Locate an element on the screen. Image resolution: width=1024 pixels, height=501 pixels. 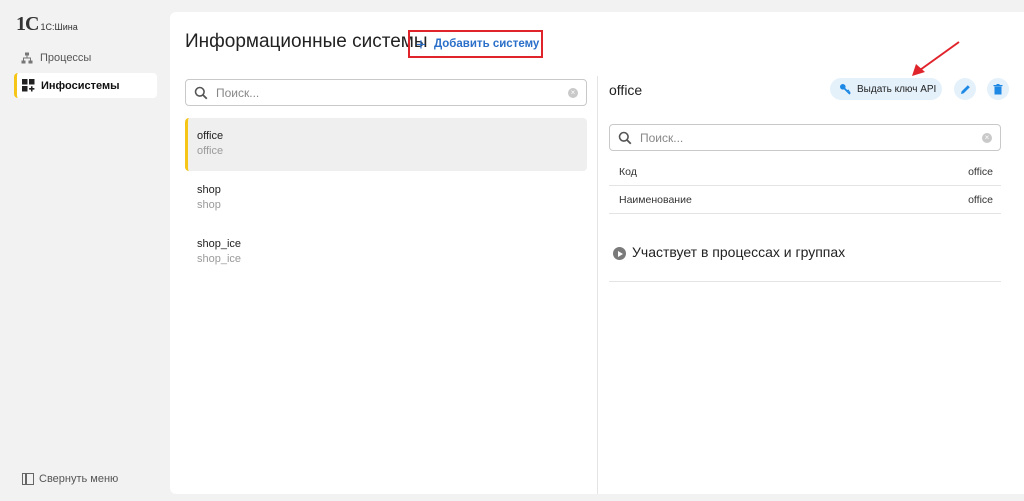
sidebar-item-processes: Процессы is located at coordinates (85, 57).